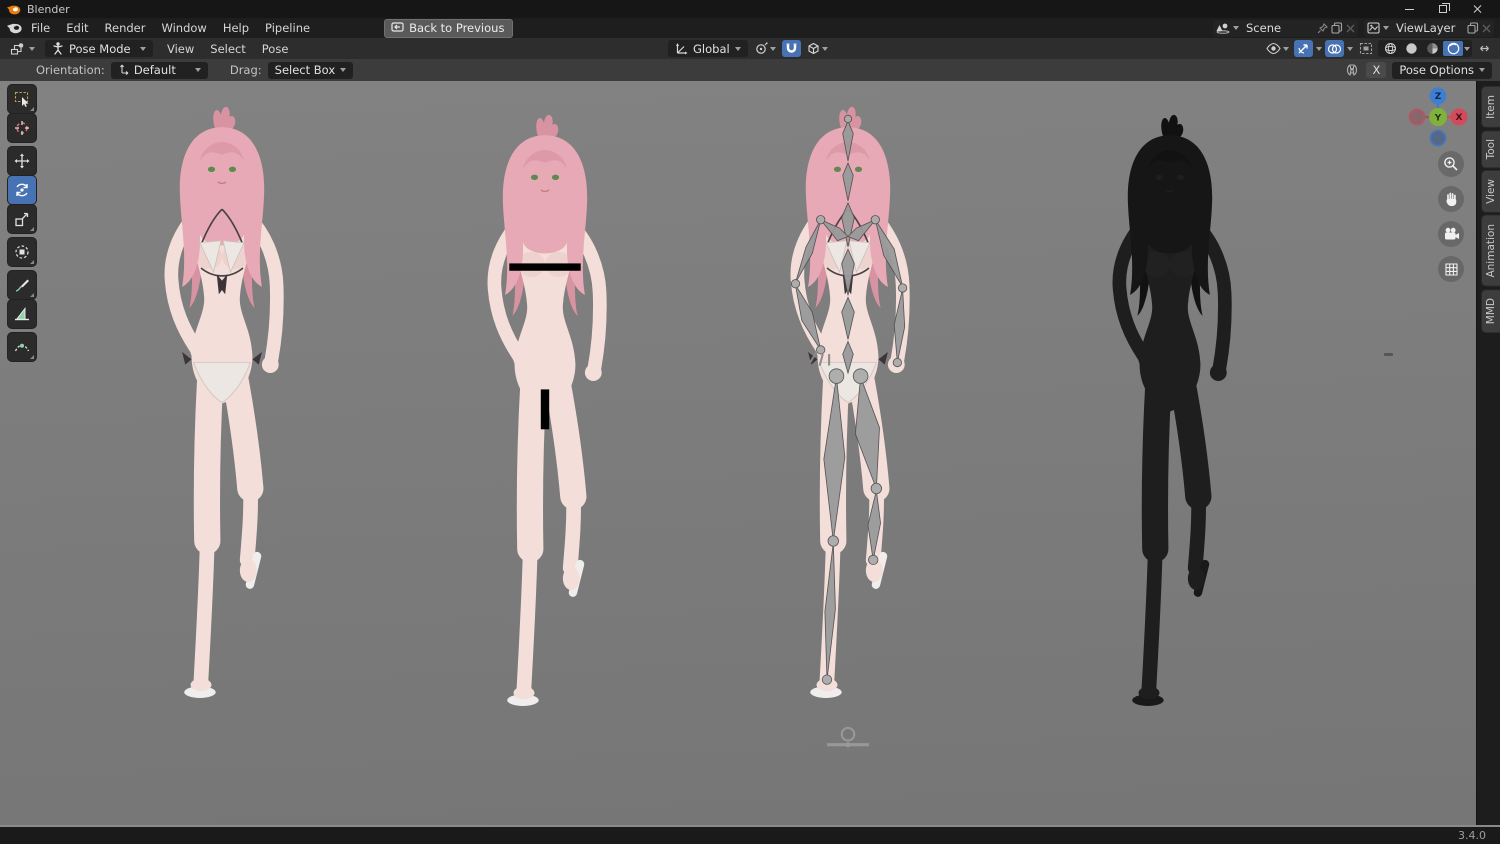  I want to click on minimize-icon, so click(1409, 9).